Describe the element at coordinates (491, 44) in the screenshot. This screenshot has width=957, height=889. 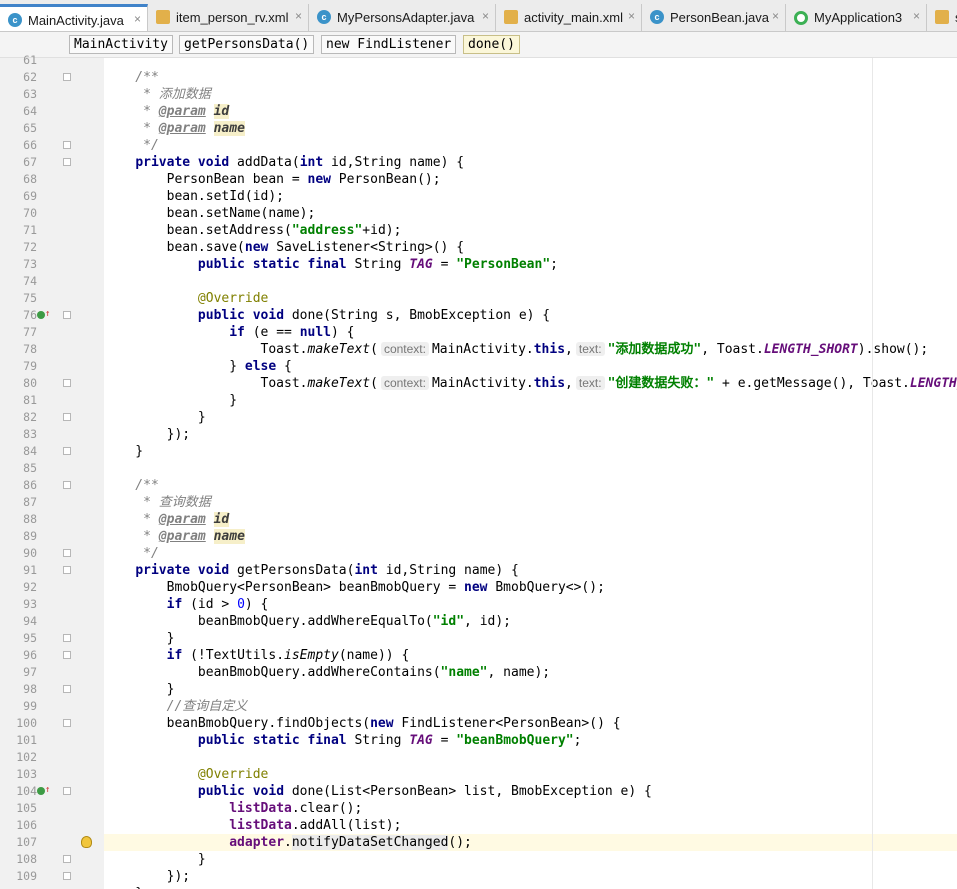
I see `breadcrumb-item: done()` at that location.